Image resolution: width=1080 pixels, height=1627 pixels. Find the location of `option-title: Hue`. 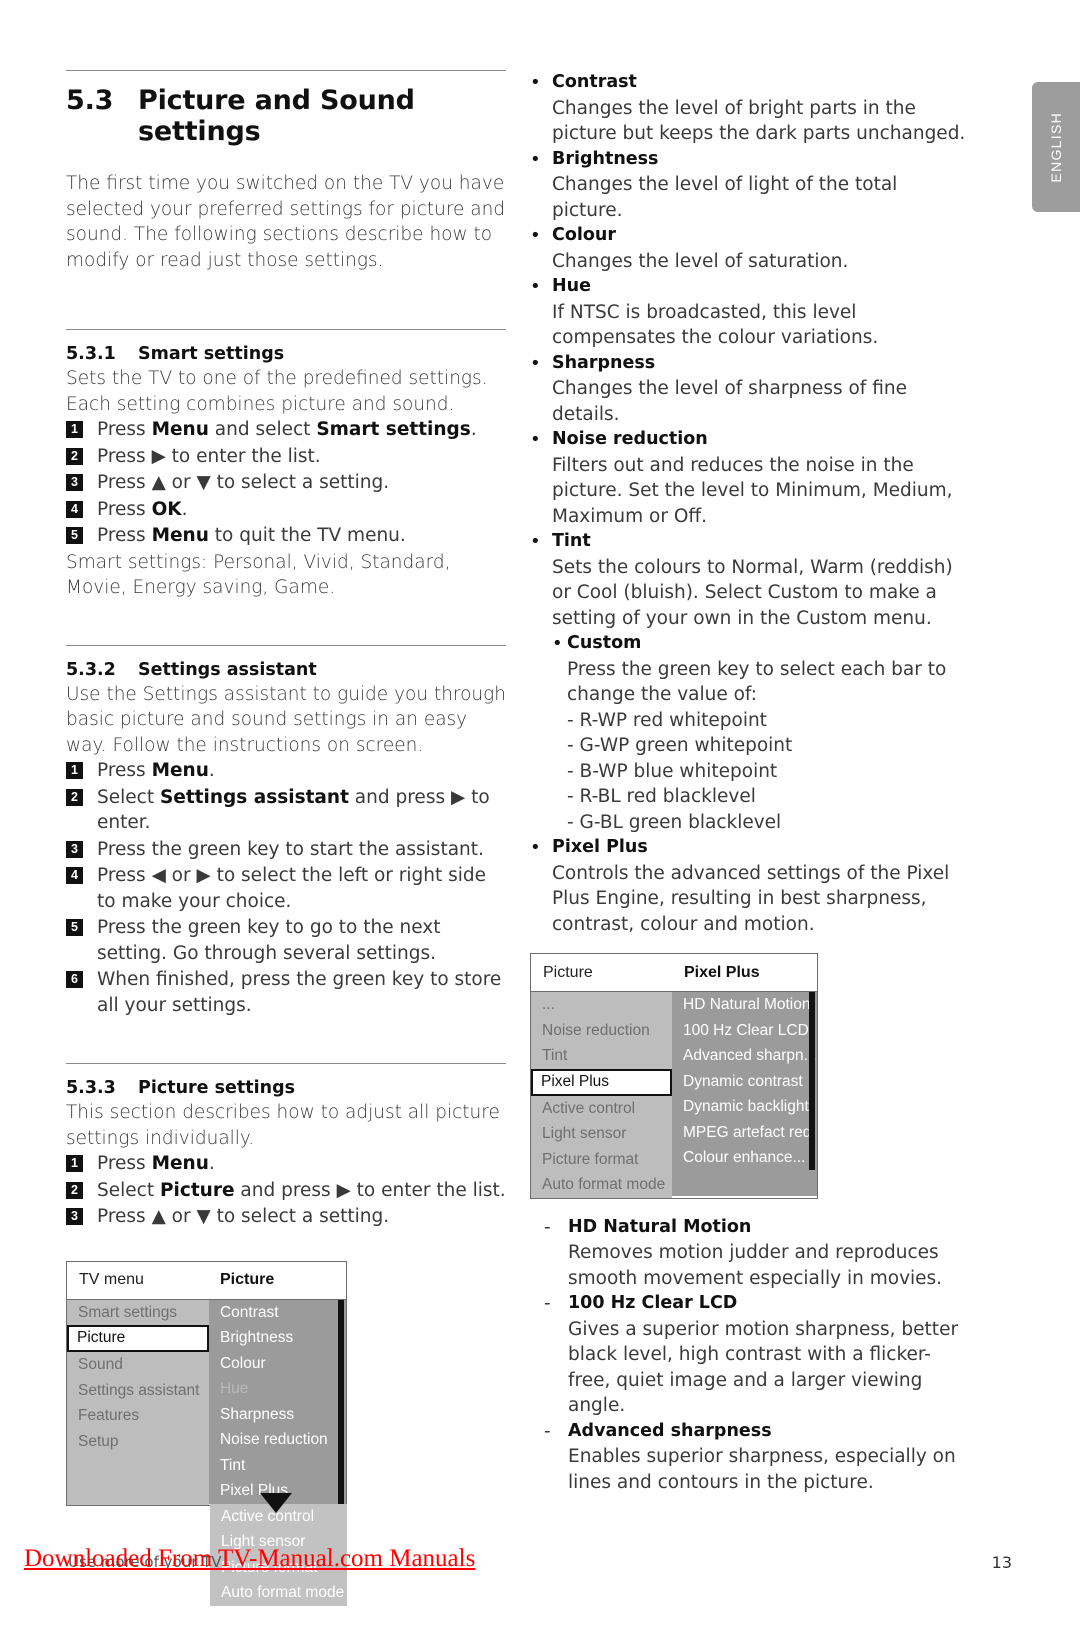

option-title: Hue is located at coordinates (571, 286).